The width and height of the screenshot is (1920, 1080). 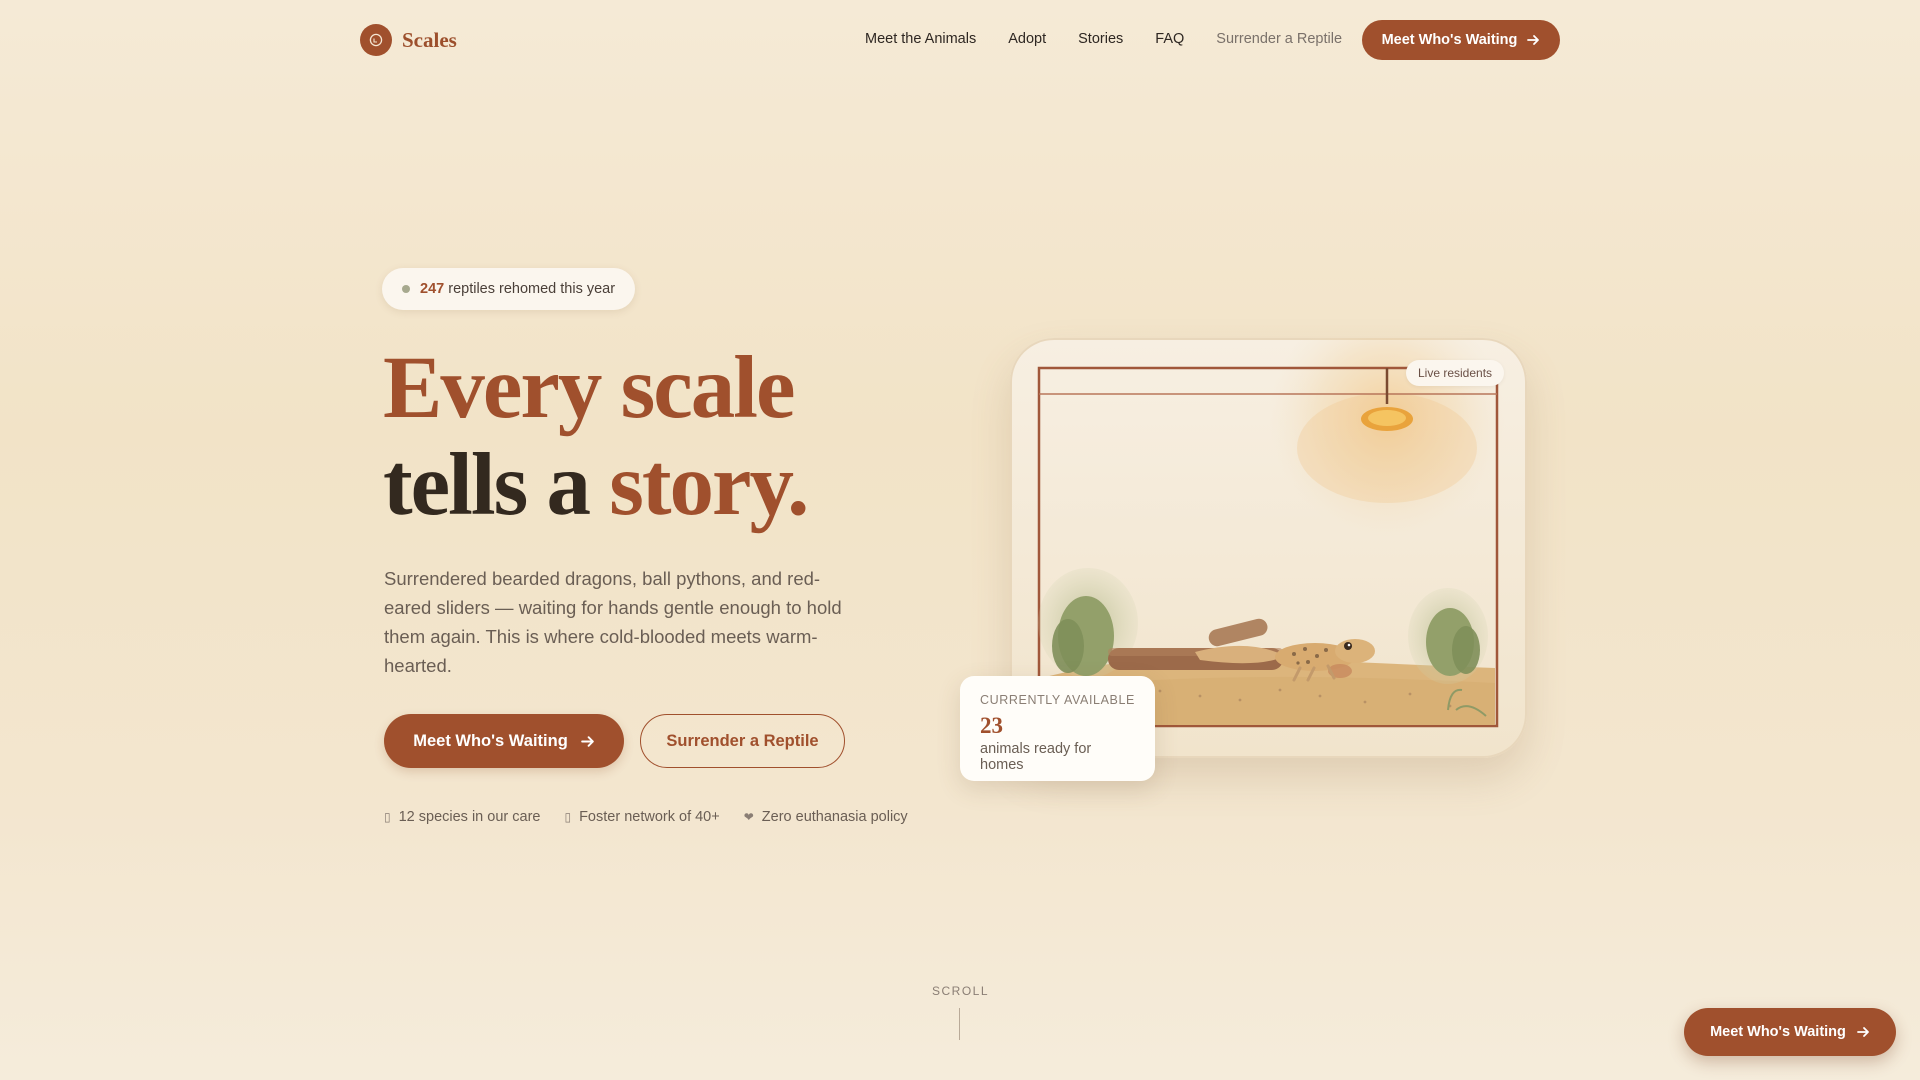 I want to click on dot-icon, so click(x=406, y=289).